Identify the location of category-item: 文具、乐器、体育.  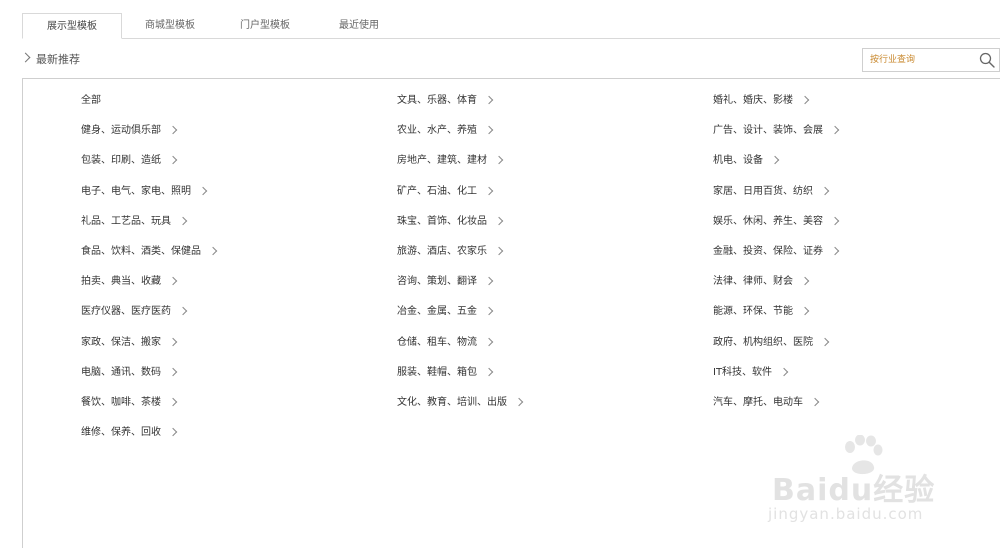
(459, 108).